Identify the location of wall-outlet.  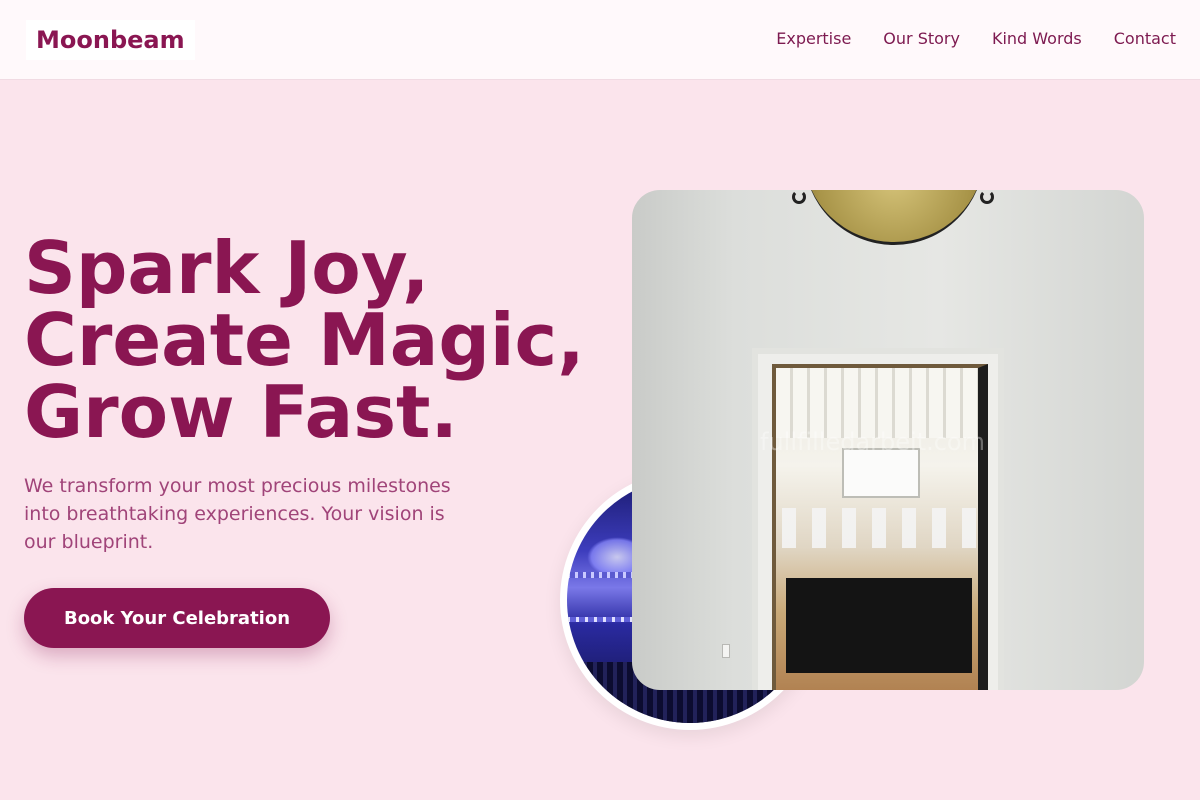
(726, 651).